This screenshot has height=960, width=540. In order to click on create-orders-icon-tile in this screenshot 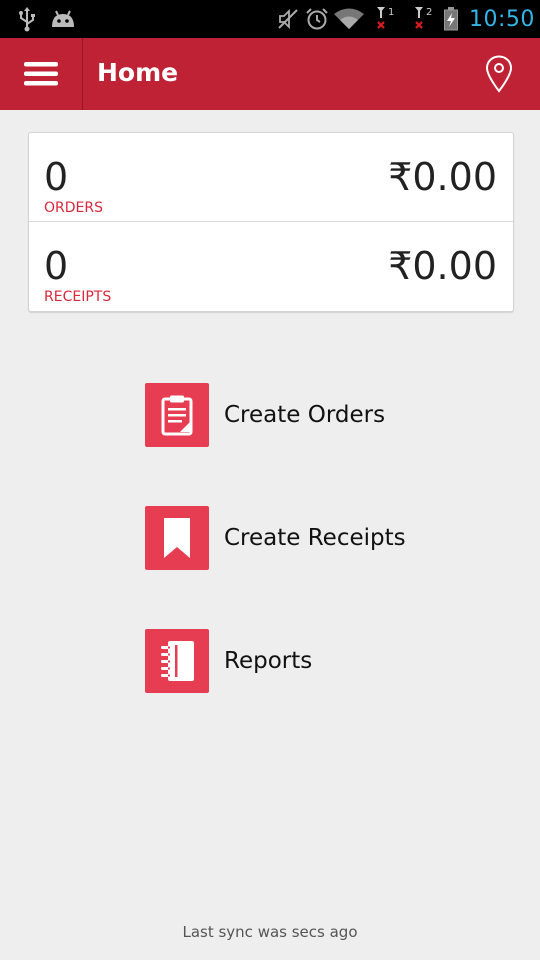, I will do `click(177, 415)`.